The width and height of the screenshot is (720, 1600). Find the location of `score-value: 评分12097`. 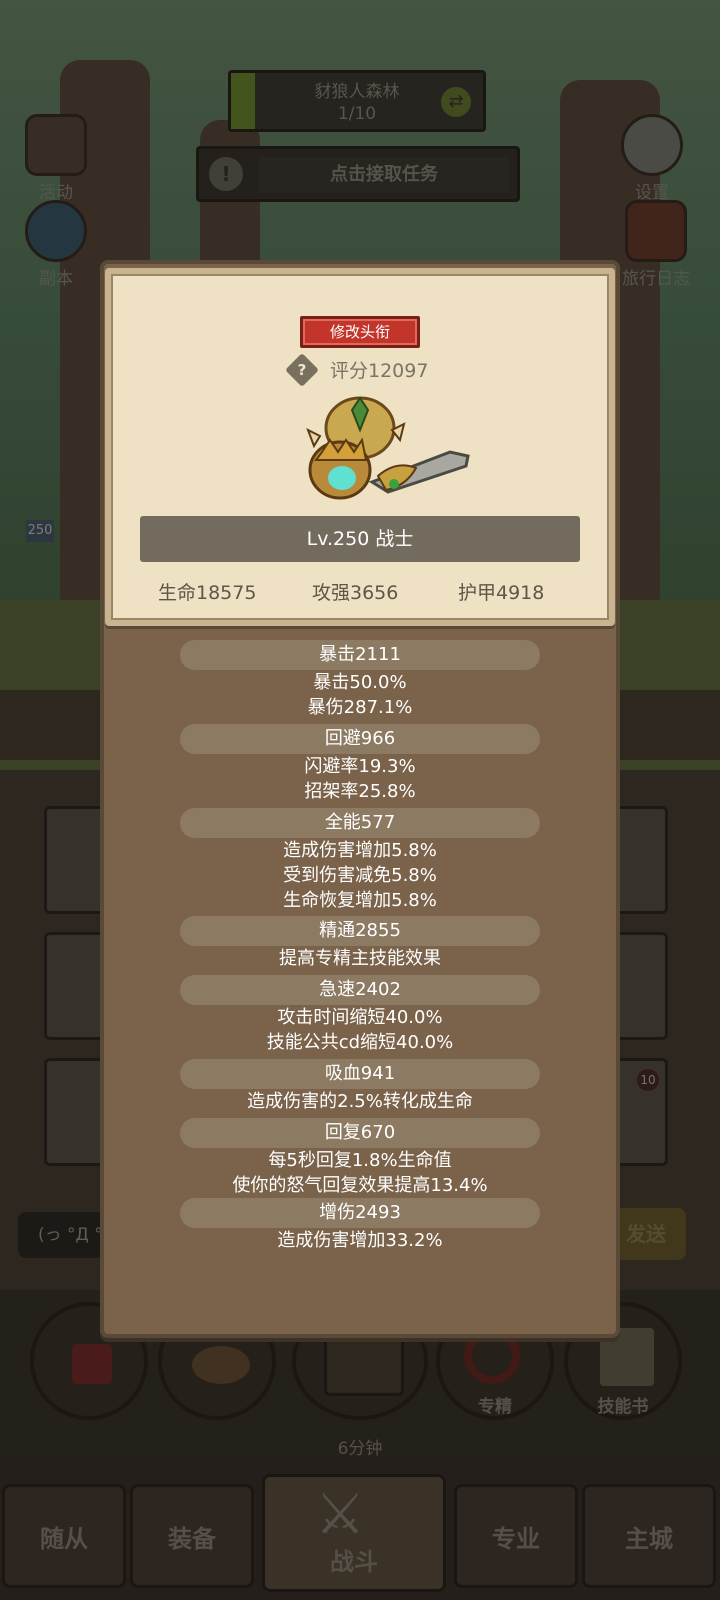

score-value: 评分12097 is located at coordinates (379, 371).